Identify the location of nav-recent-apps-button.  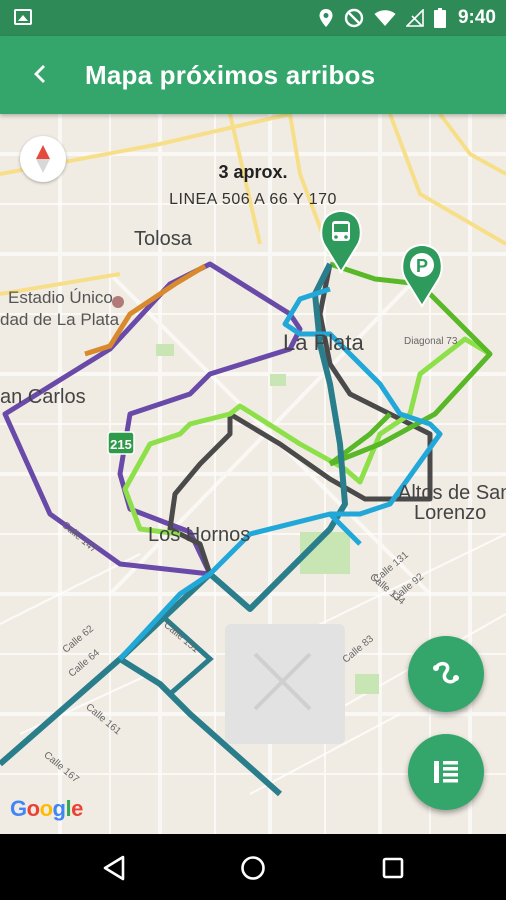
(393, 868).